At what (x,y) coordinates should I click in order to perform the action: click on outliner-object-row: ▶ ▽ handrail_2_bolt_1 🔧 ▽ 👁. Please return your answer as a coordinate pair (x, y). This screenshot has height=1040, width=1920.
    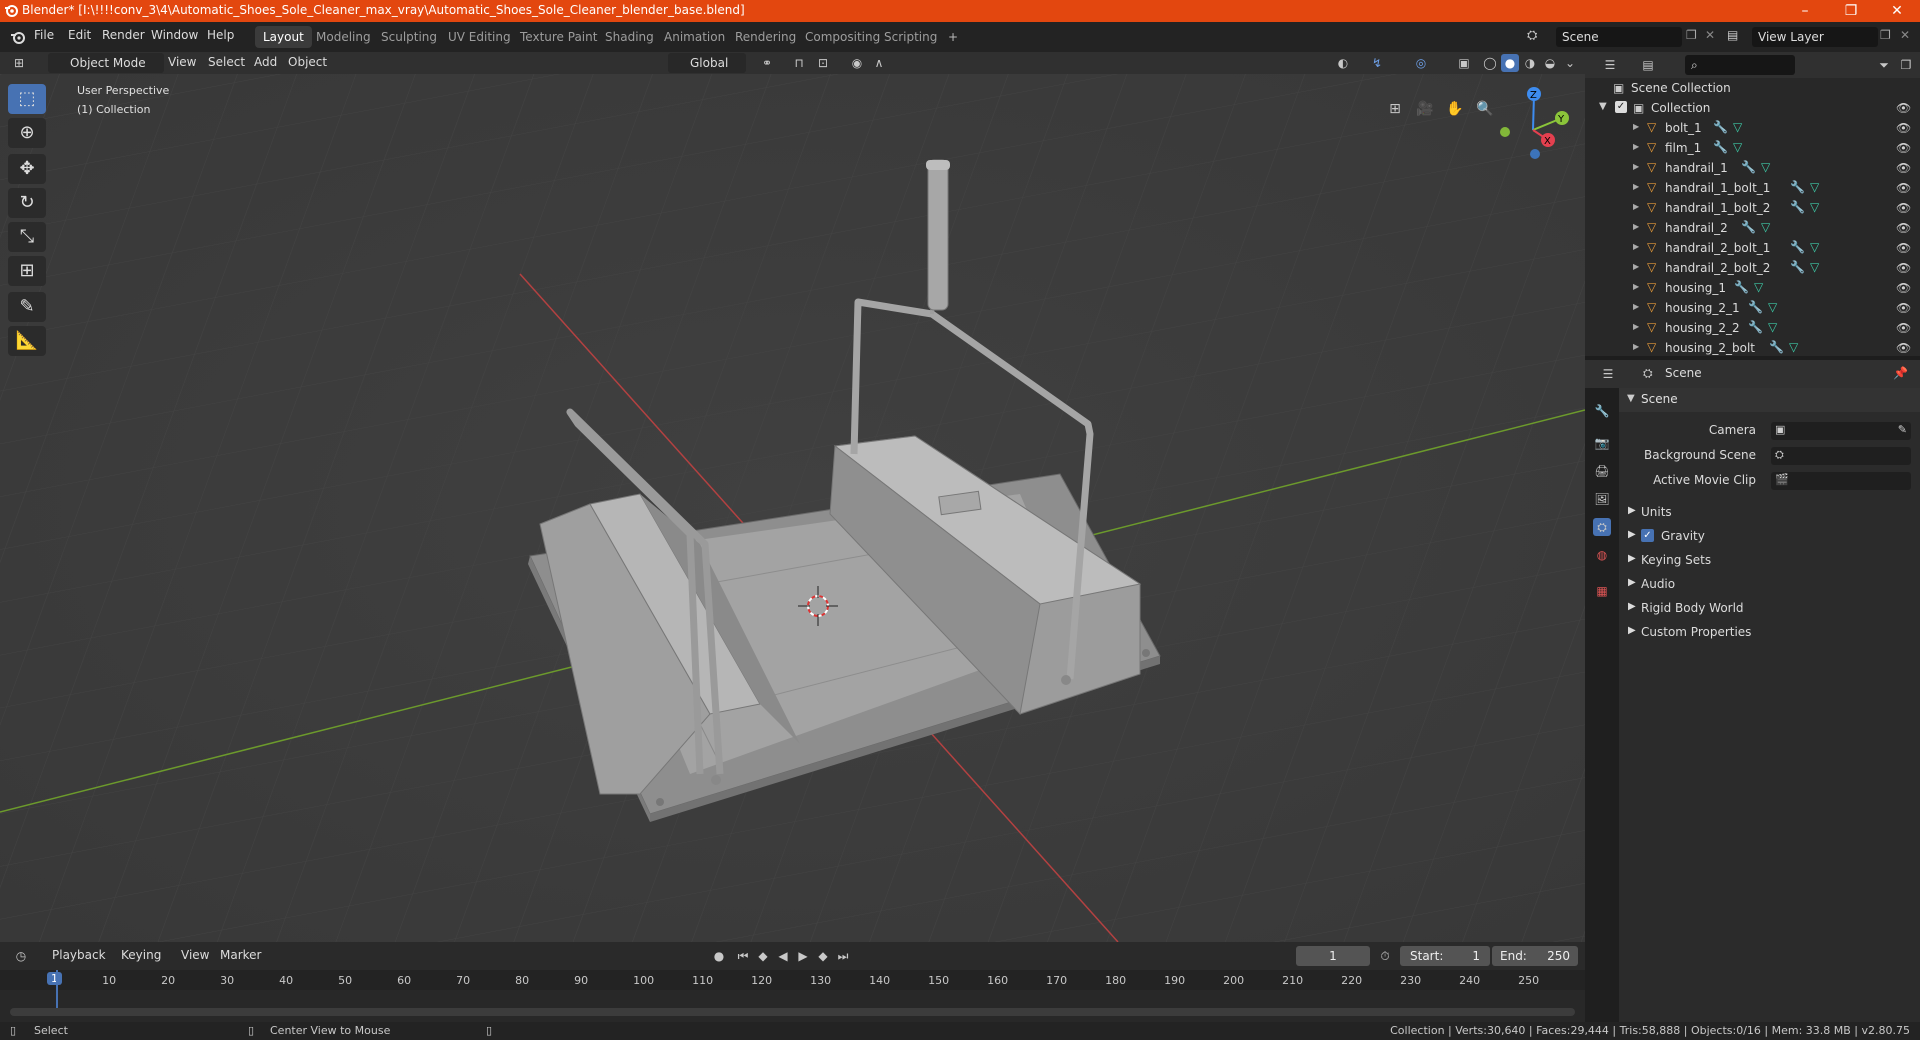
    Looking at the image, I should click on (1752, 248).